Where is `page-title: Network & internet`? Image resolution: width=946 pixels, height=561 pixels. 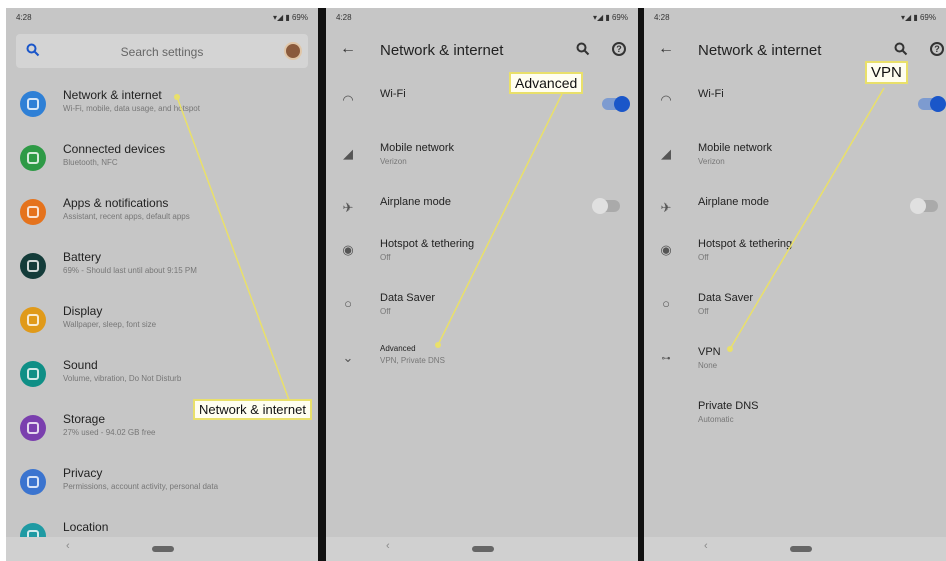 page-title: Network & internet is located at coordinates (442, 50).